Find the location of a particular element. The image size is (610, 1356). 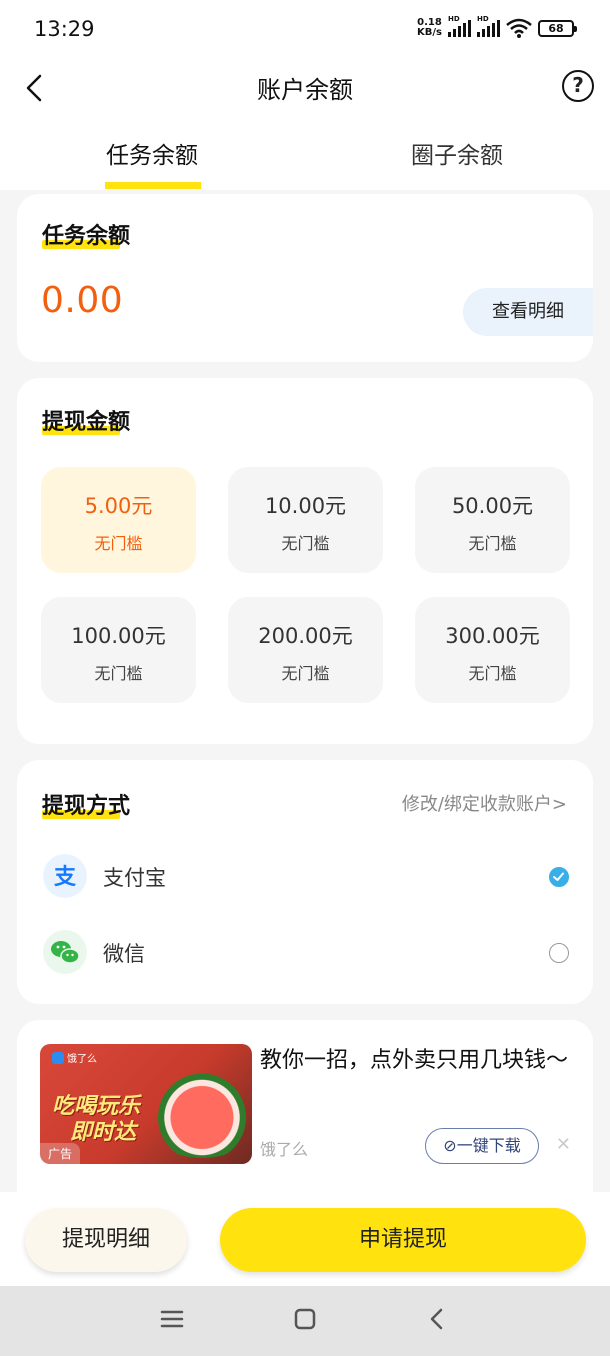

wechat-radio is located at coordinates (559, 953).